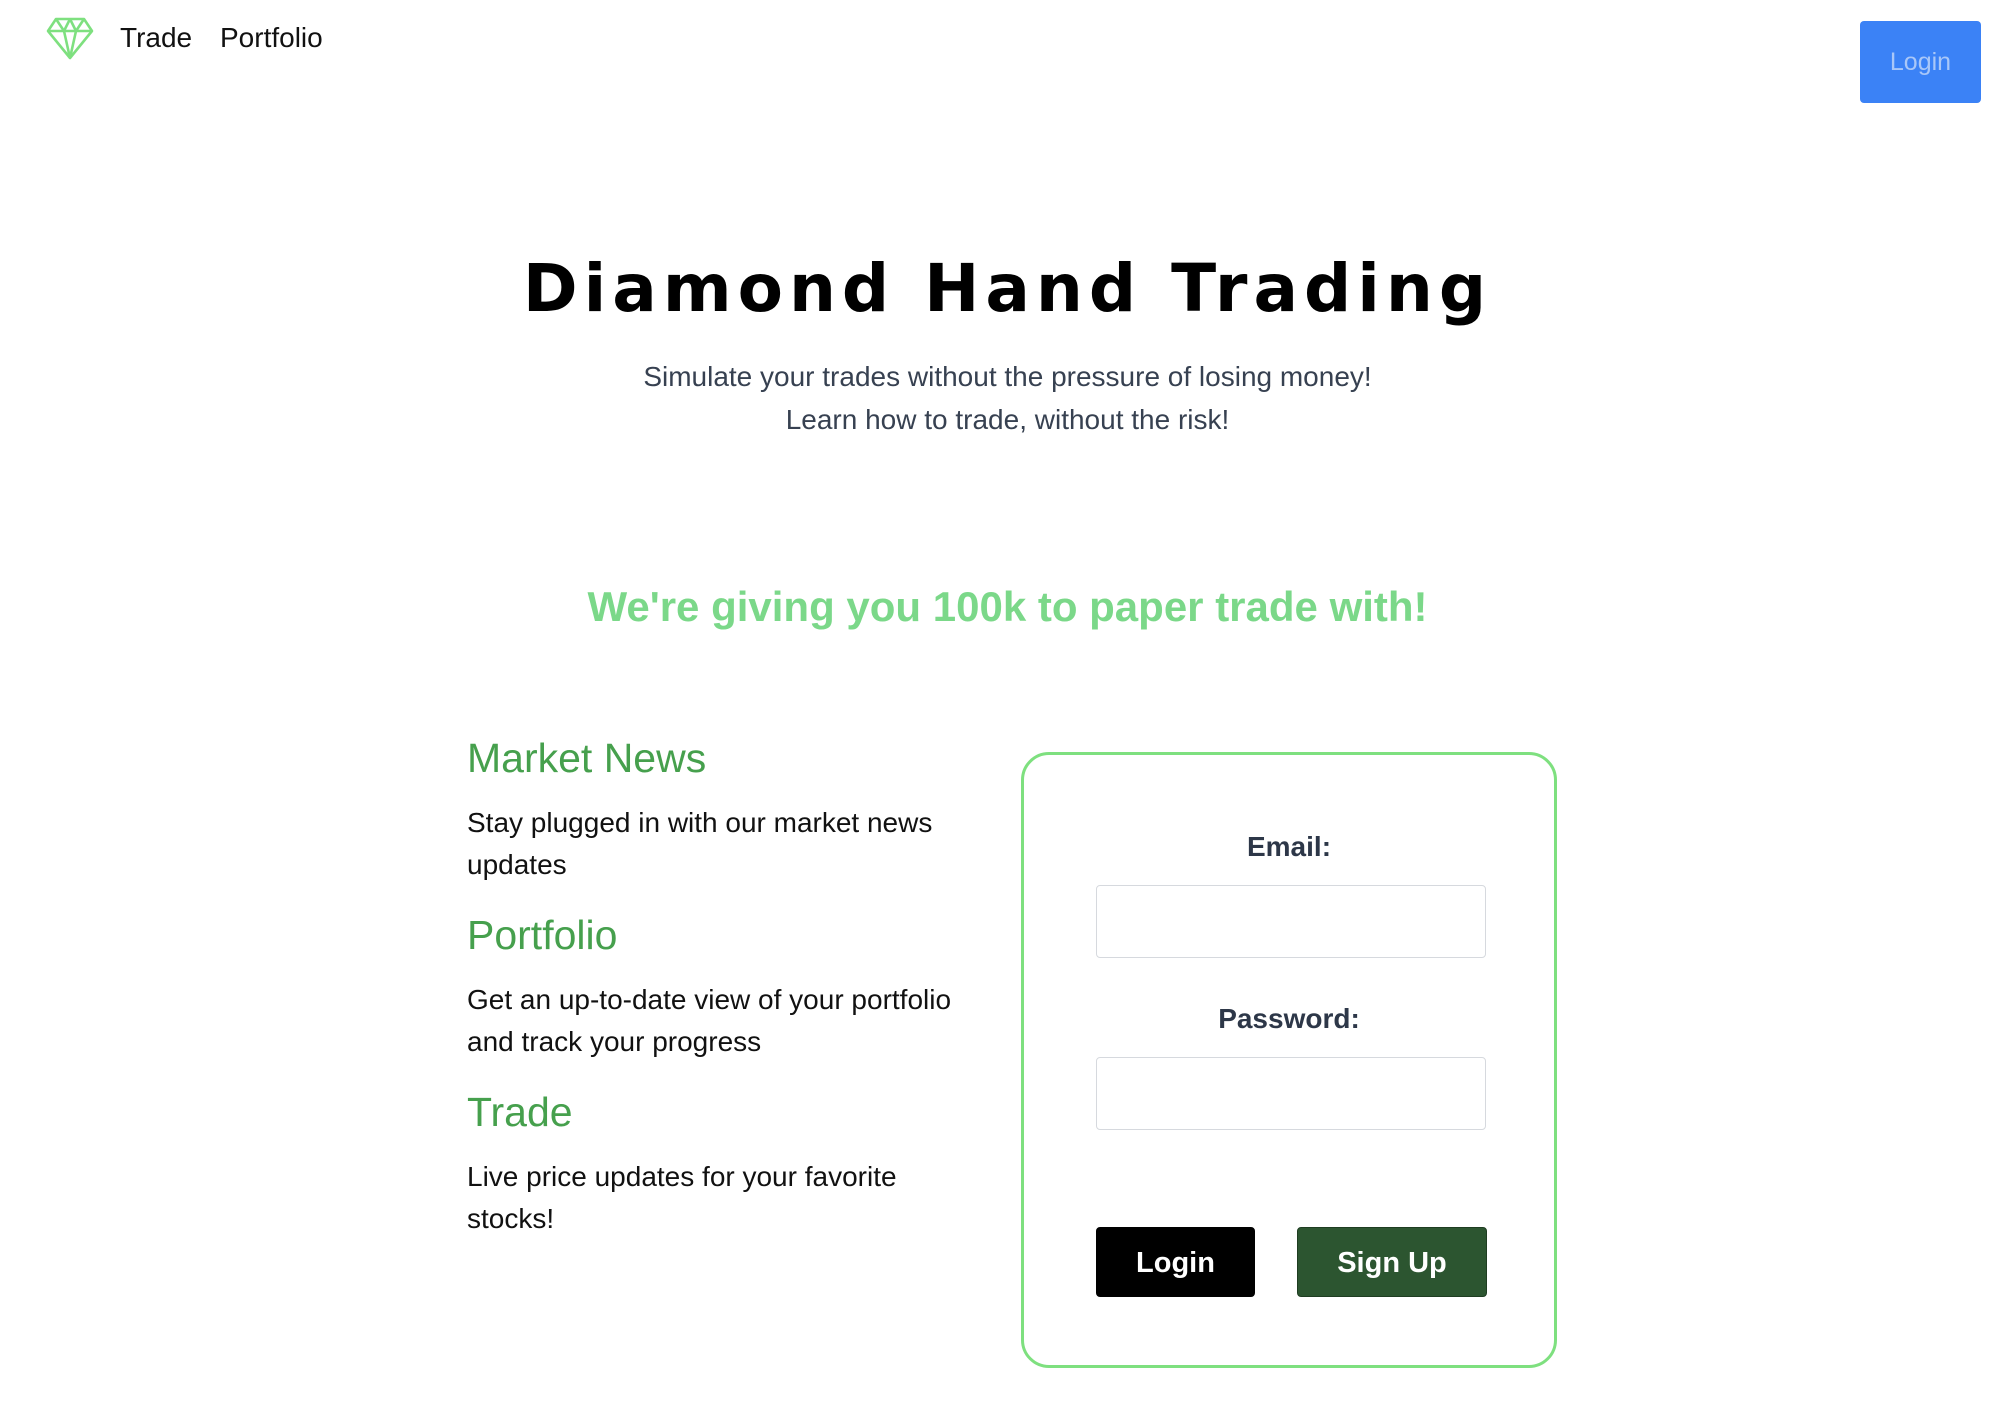 The height and width of the screenshot is (1426, 2002). I want to click on login-card: Email: Password: Login Sign Up, so click(1289, 1060).